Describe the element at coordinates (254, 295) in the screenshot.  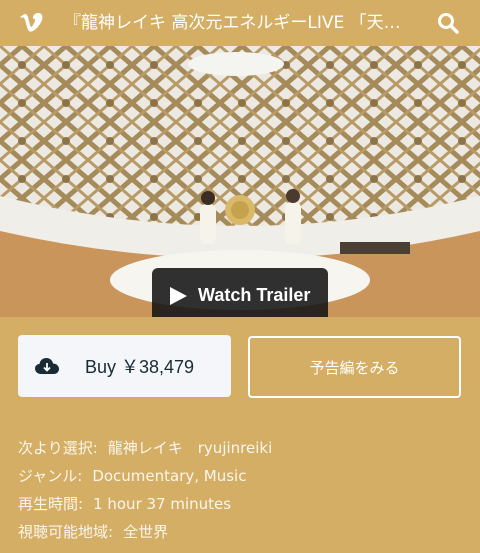
I see `watch-trailer-label: Watch Trailer` at that location.